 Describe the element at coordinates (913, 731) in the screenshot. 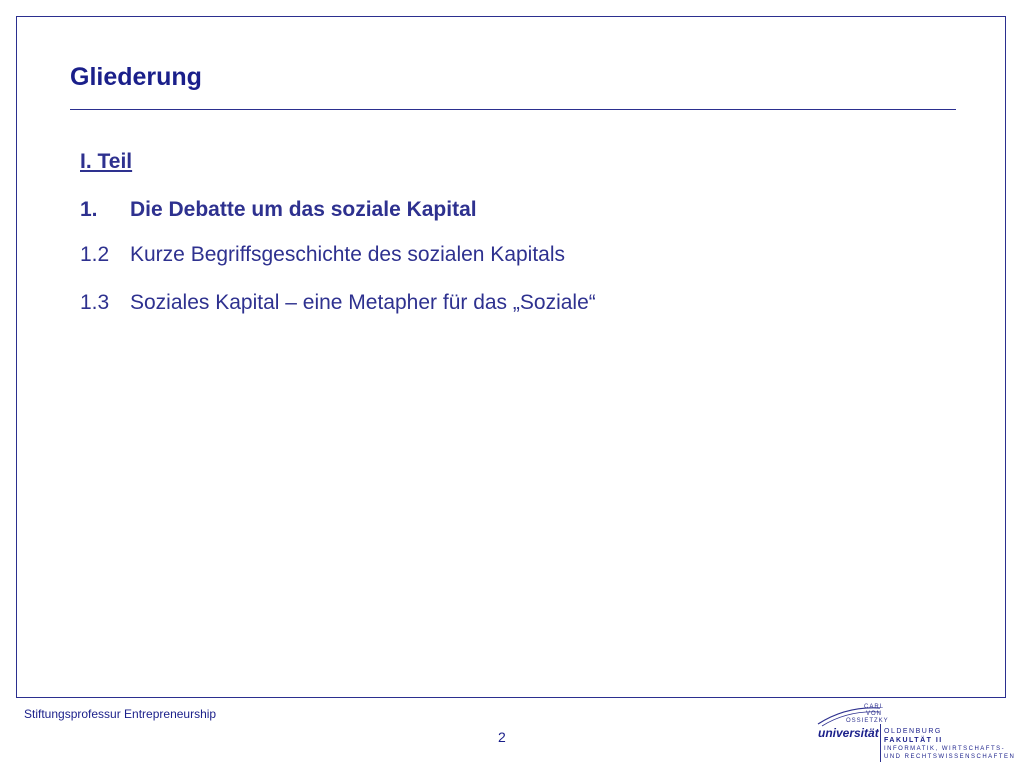

I see `logo-oldenburg: OLDENBURG` at that location.